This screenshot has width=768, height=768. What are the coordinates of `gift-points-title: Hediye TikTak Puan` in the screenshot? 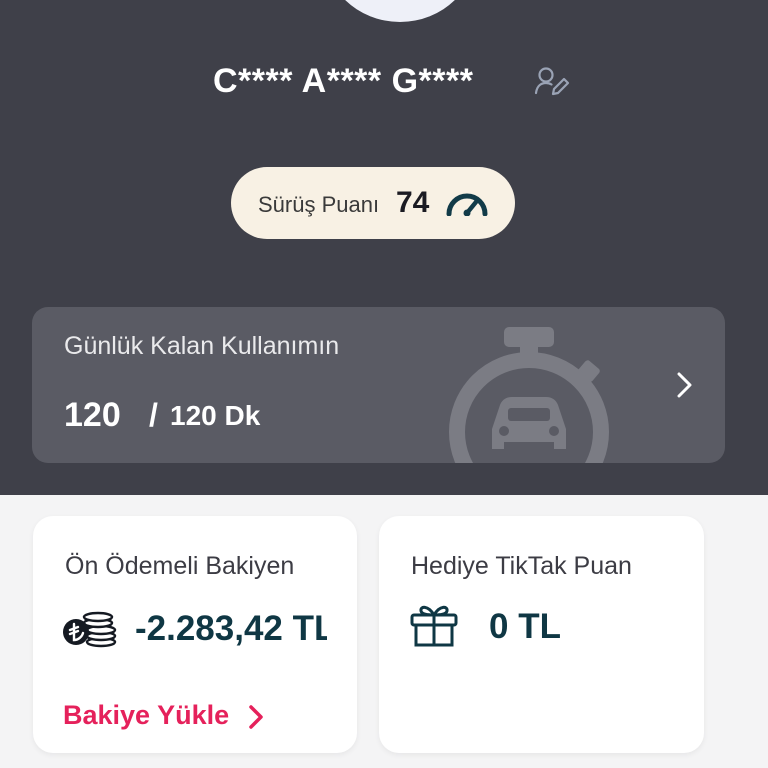 It's located at (521, 566).